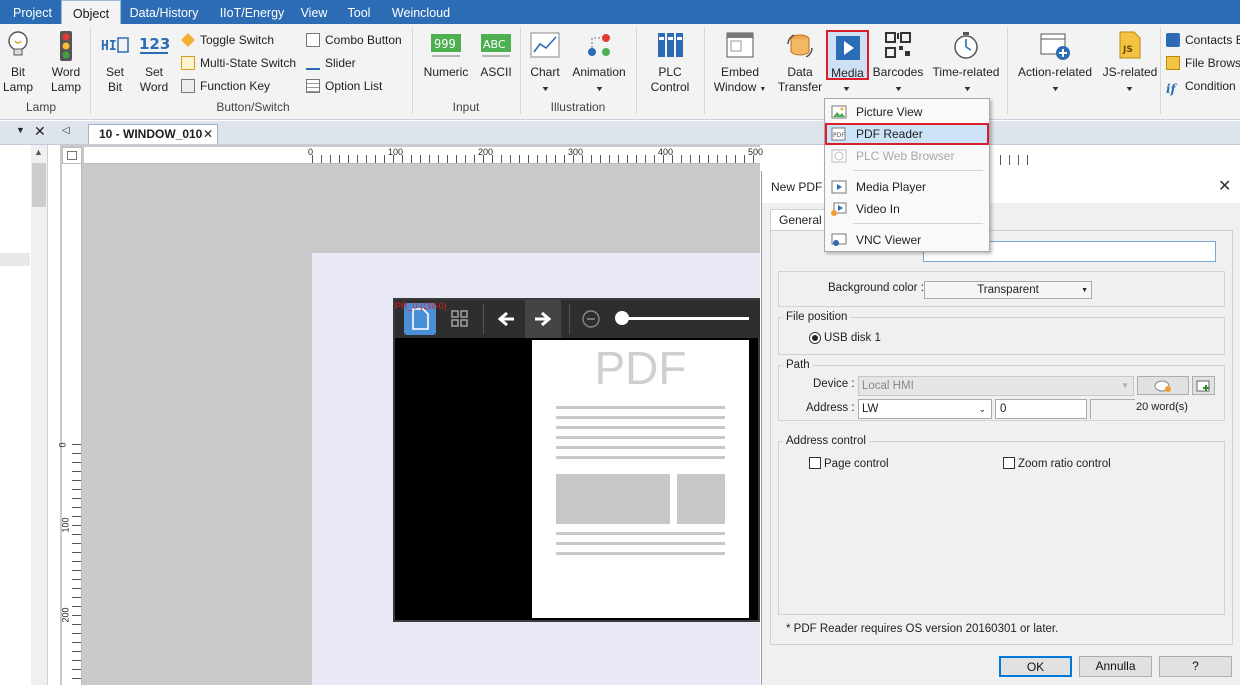  What do you see at coordinates (740, 63) in the screenshot?
I see `embed-window-button: Embed Window ▼` at bounding box center [740, 63].